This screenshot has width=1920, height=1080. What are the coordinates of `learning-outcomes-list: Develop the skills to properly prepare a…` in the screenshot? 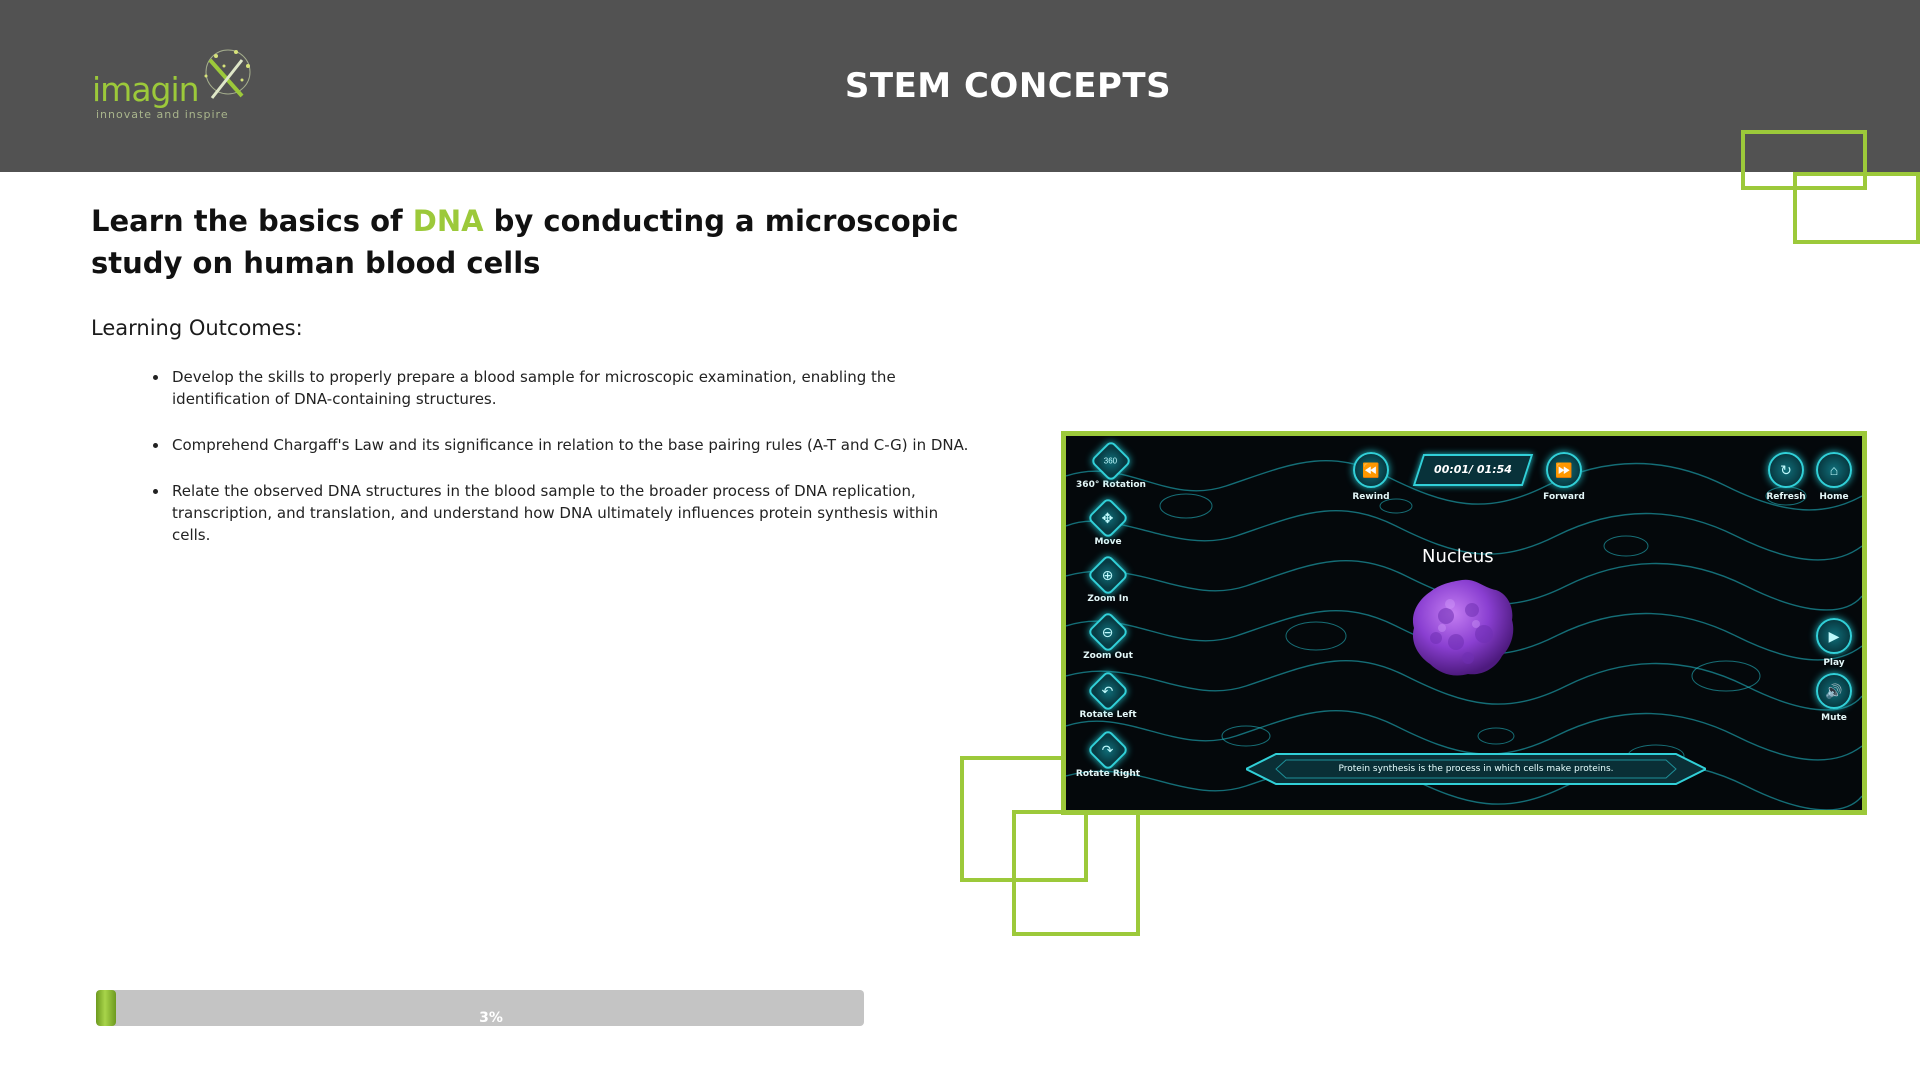 It's located at (560, 468).